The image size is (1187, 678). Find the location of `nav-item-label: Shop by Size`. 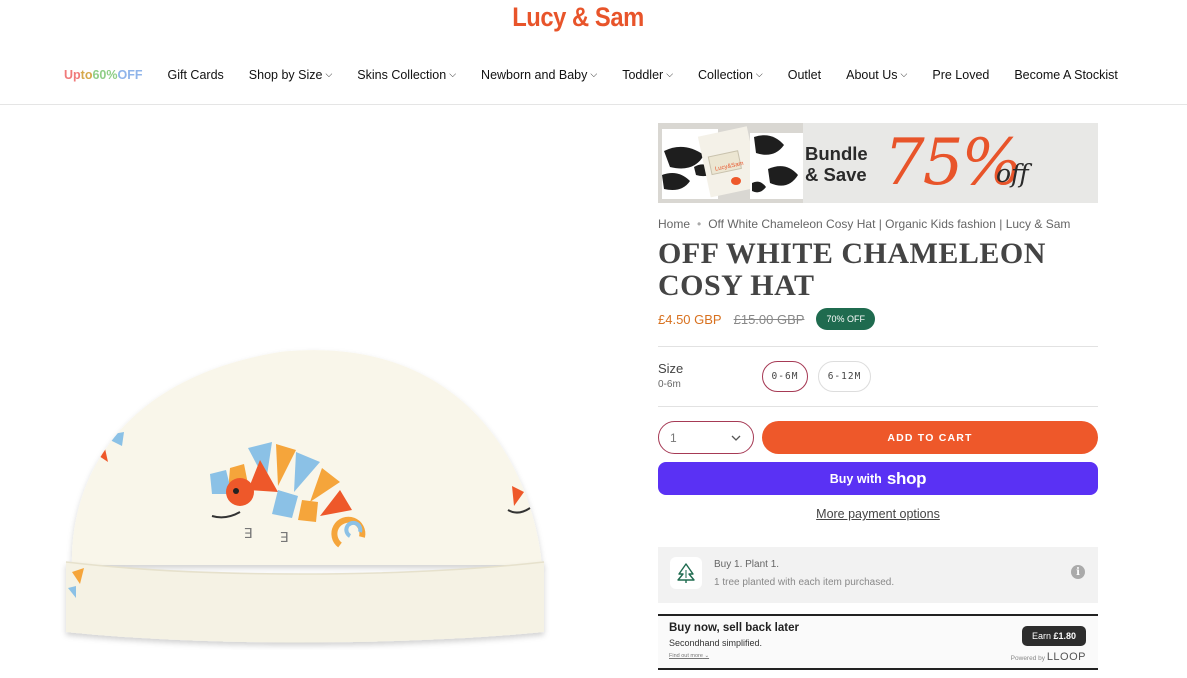

nav-item-label: Shop by Size is located at coordinates (285, 75).